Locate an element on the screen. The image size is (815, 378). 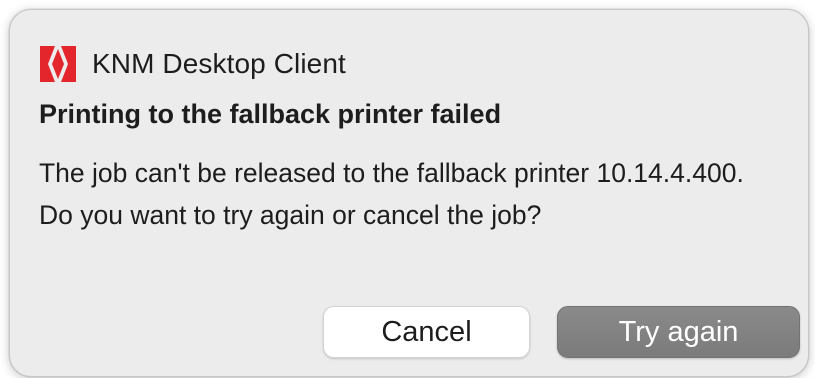
dialog-title: Printing to the fallback printer failed is located at coordinates (270, 114).